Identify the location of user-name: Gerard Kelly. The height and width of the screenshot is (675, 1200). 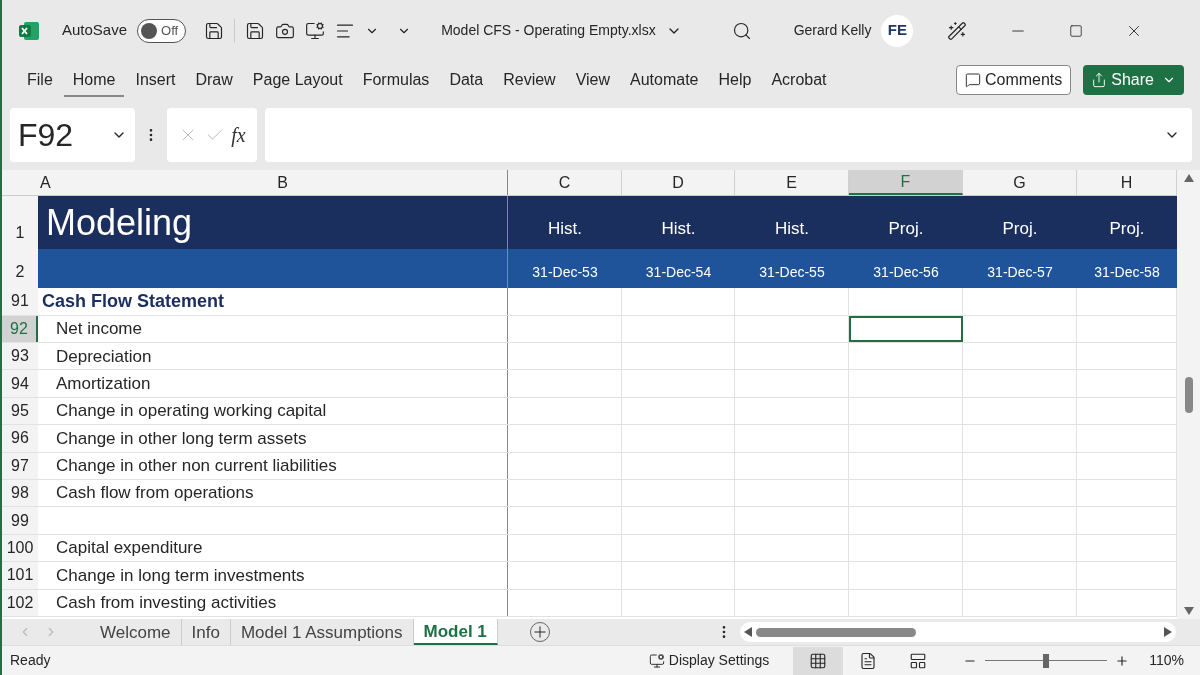
(832, 31).